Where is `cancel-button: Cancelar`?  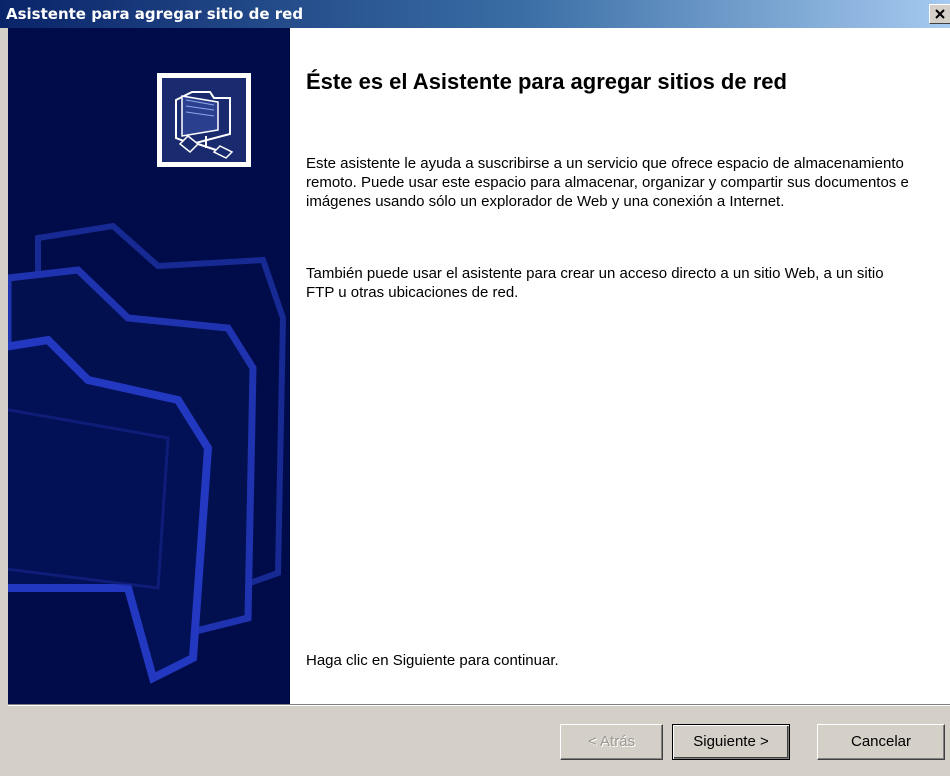
cancel-button: Cancelar is located at coordinates (881, 742).